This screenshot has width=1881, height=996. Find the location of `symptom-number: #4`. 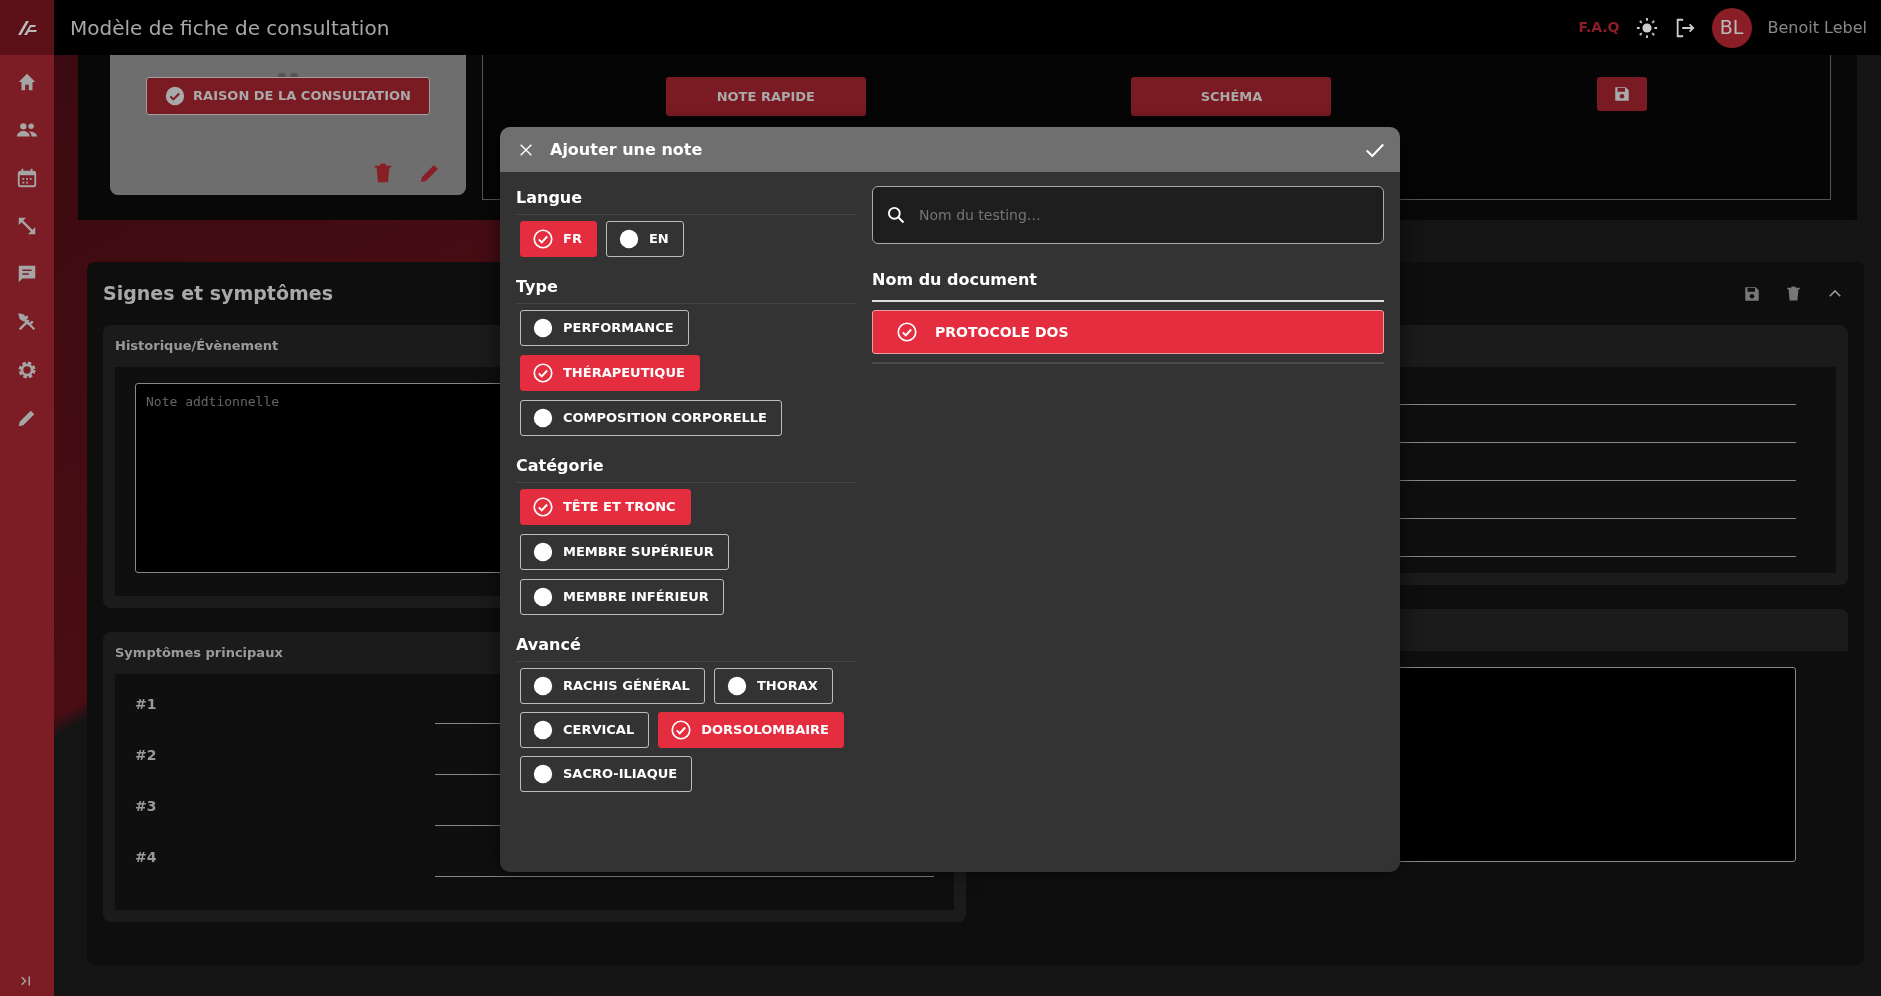

symptom-number: #4 is located at coordinates (146, 857).